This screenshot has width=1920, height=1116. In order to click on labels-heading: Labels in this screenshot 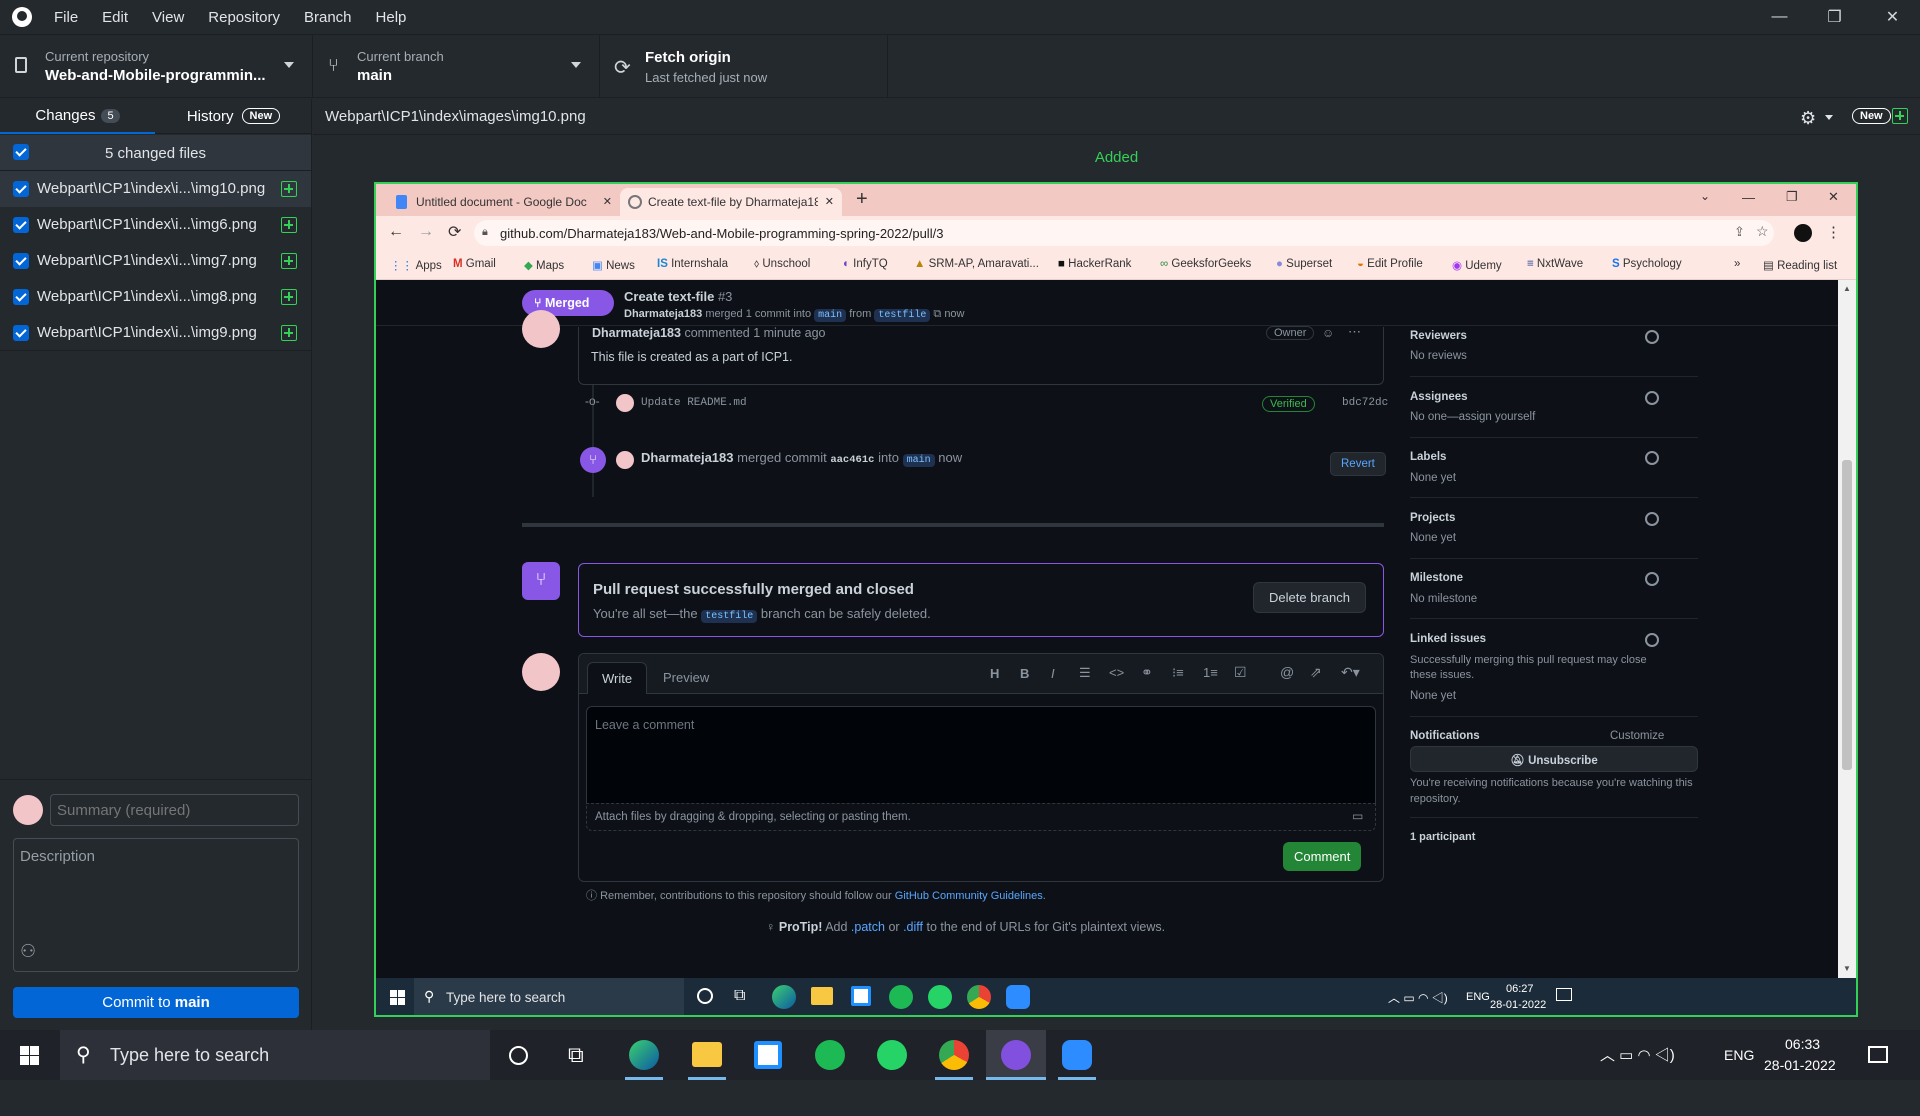, I will do `click(1428, 457)`.